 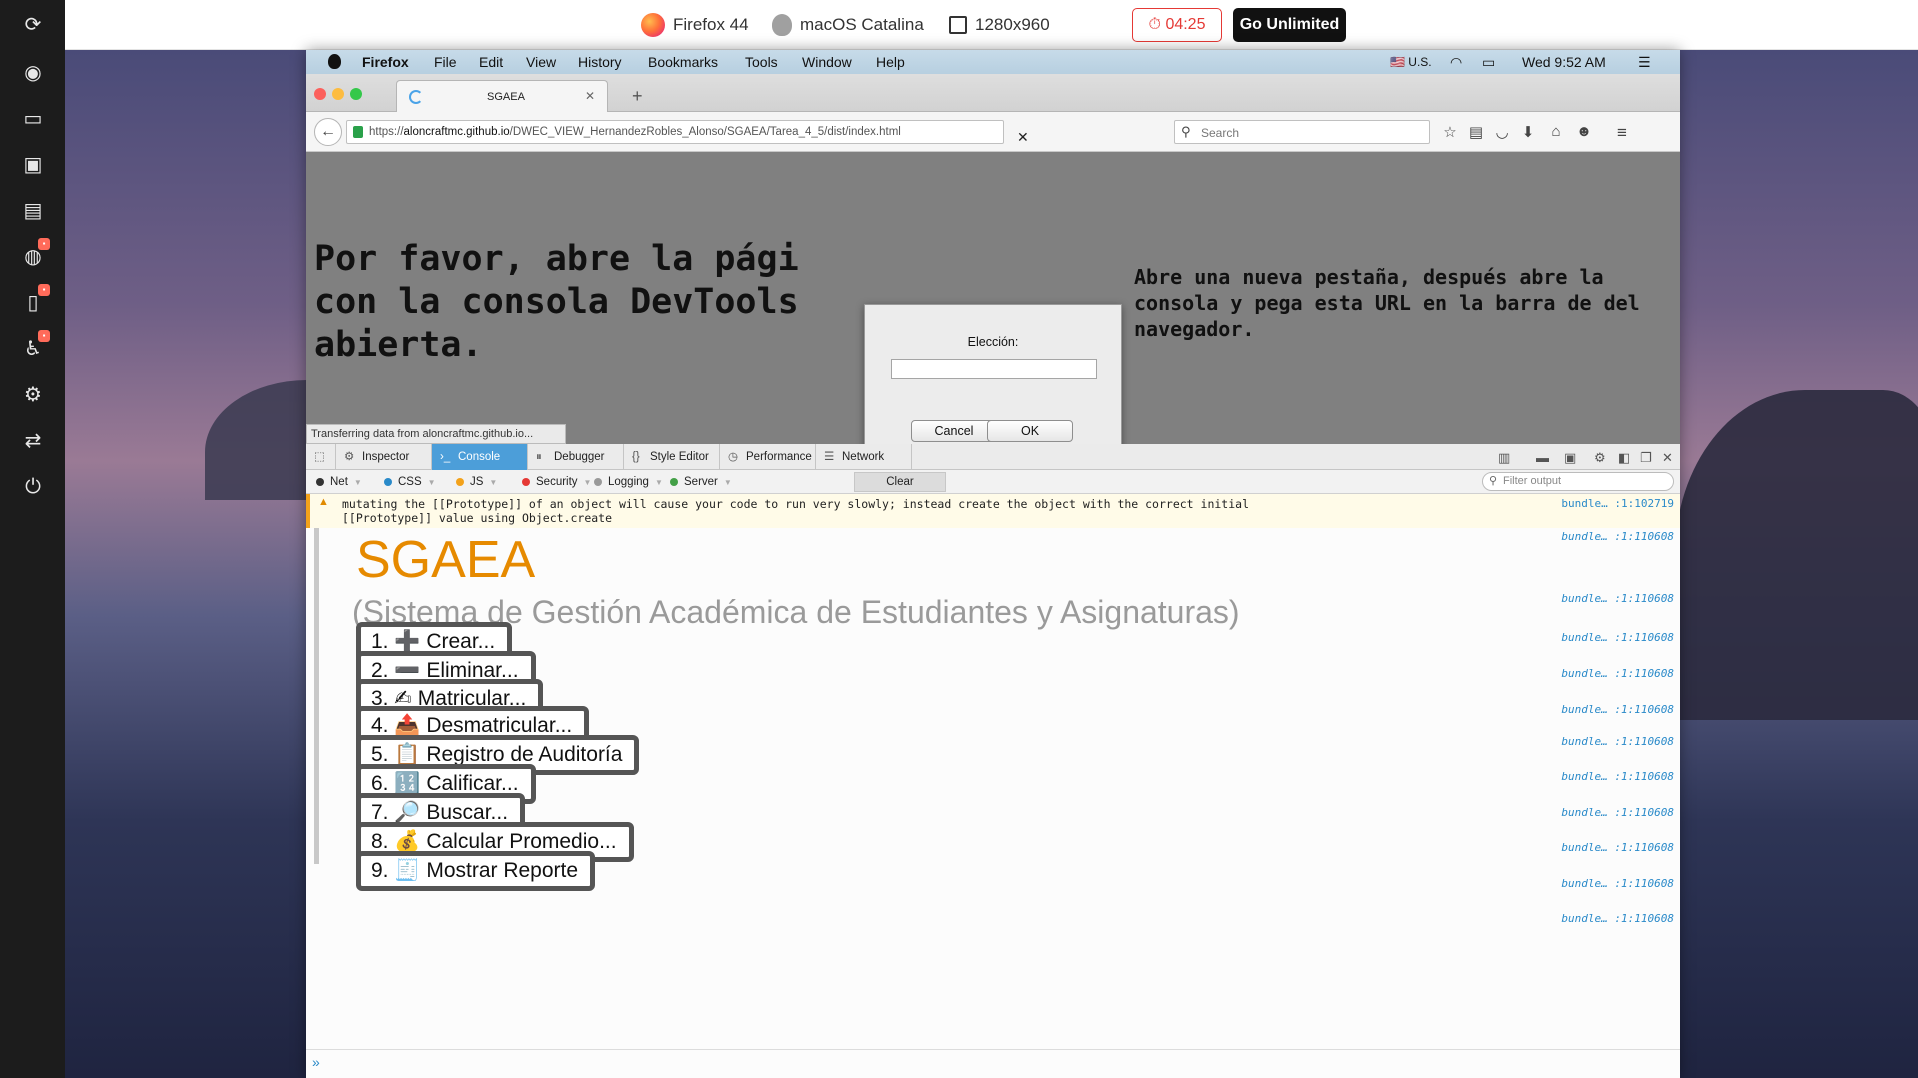 I want to click on notification-list-icon: ☰, so click(x=1644, y=62).